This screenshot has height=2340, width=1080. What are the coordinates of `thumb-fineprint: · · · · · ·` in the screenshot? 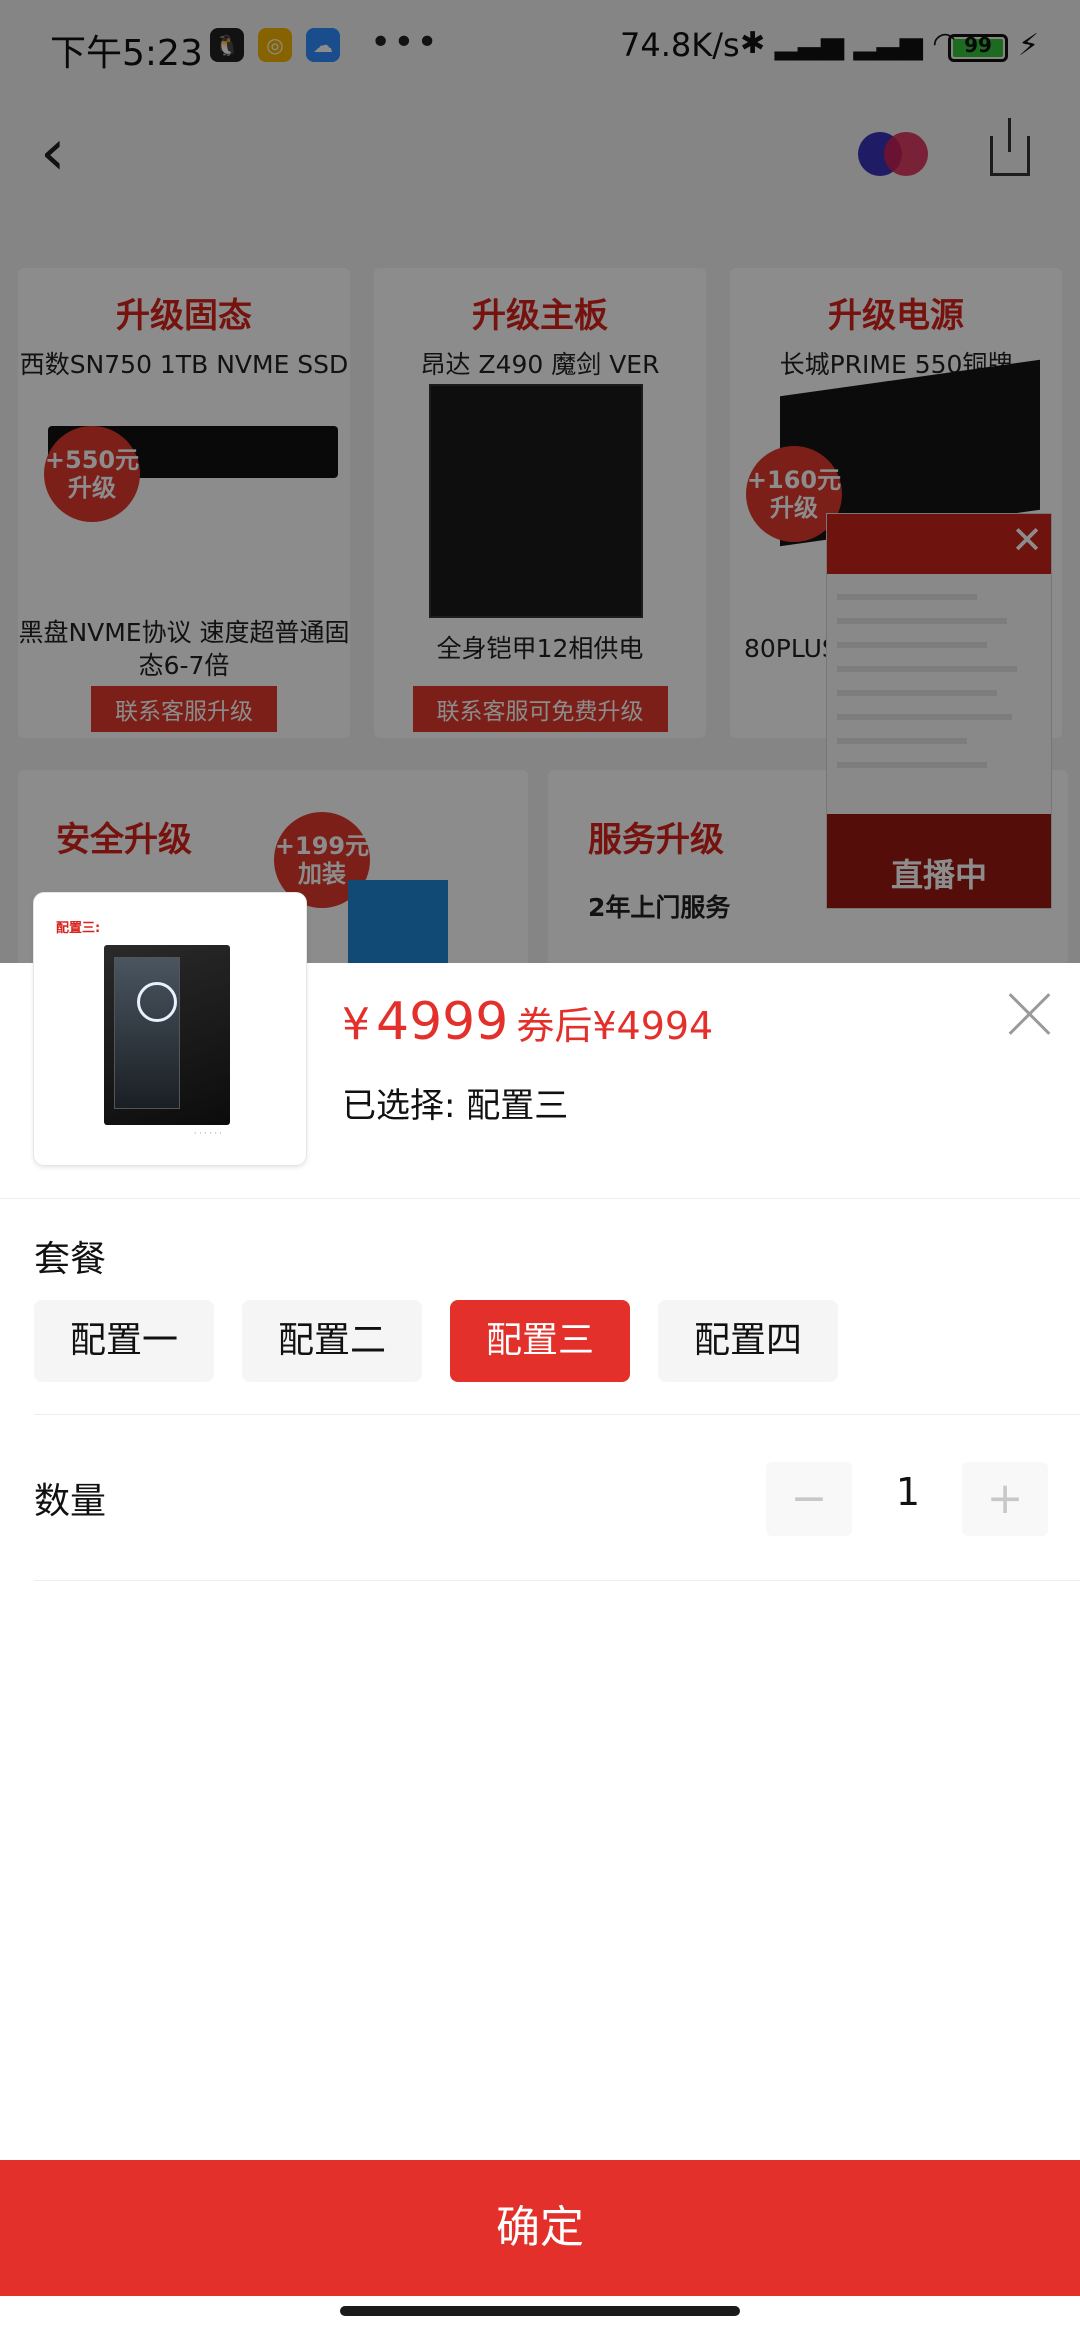 It's located at (208, 1133).